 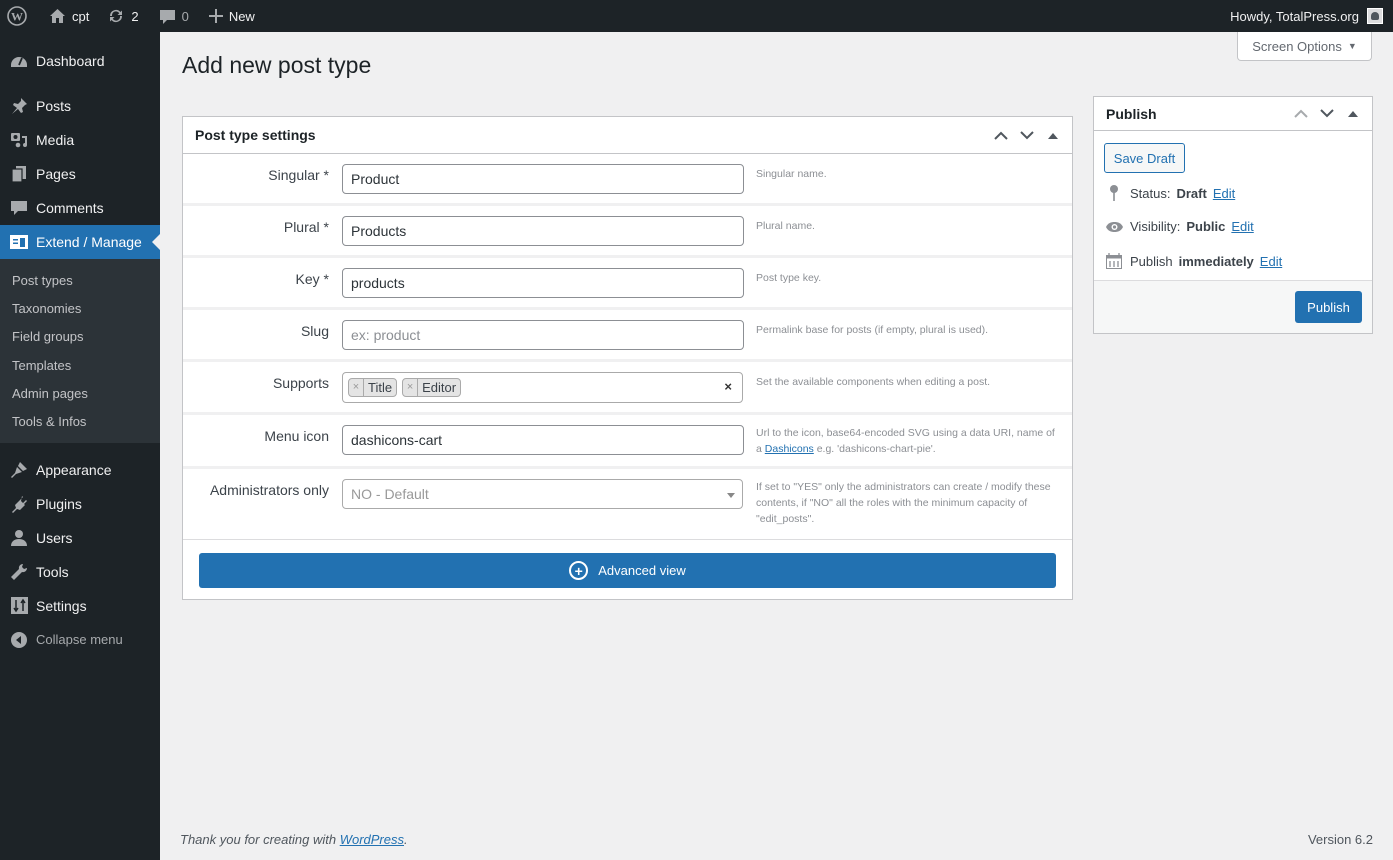 What do you see at coordinates (1328, 307) in the screenshot?
I see `publish-button: Publish` at bounding box center [1328, 307].